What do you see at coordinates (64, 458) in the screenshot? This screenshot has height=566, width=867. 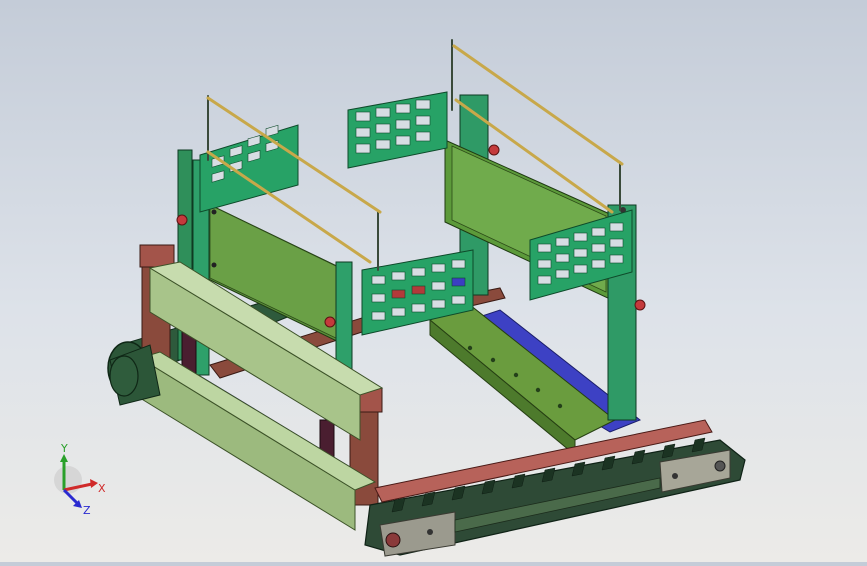 I see `y-axis-head` at bounding box center [64, 458].